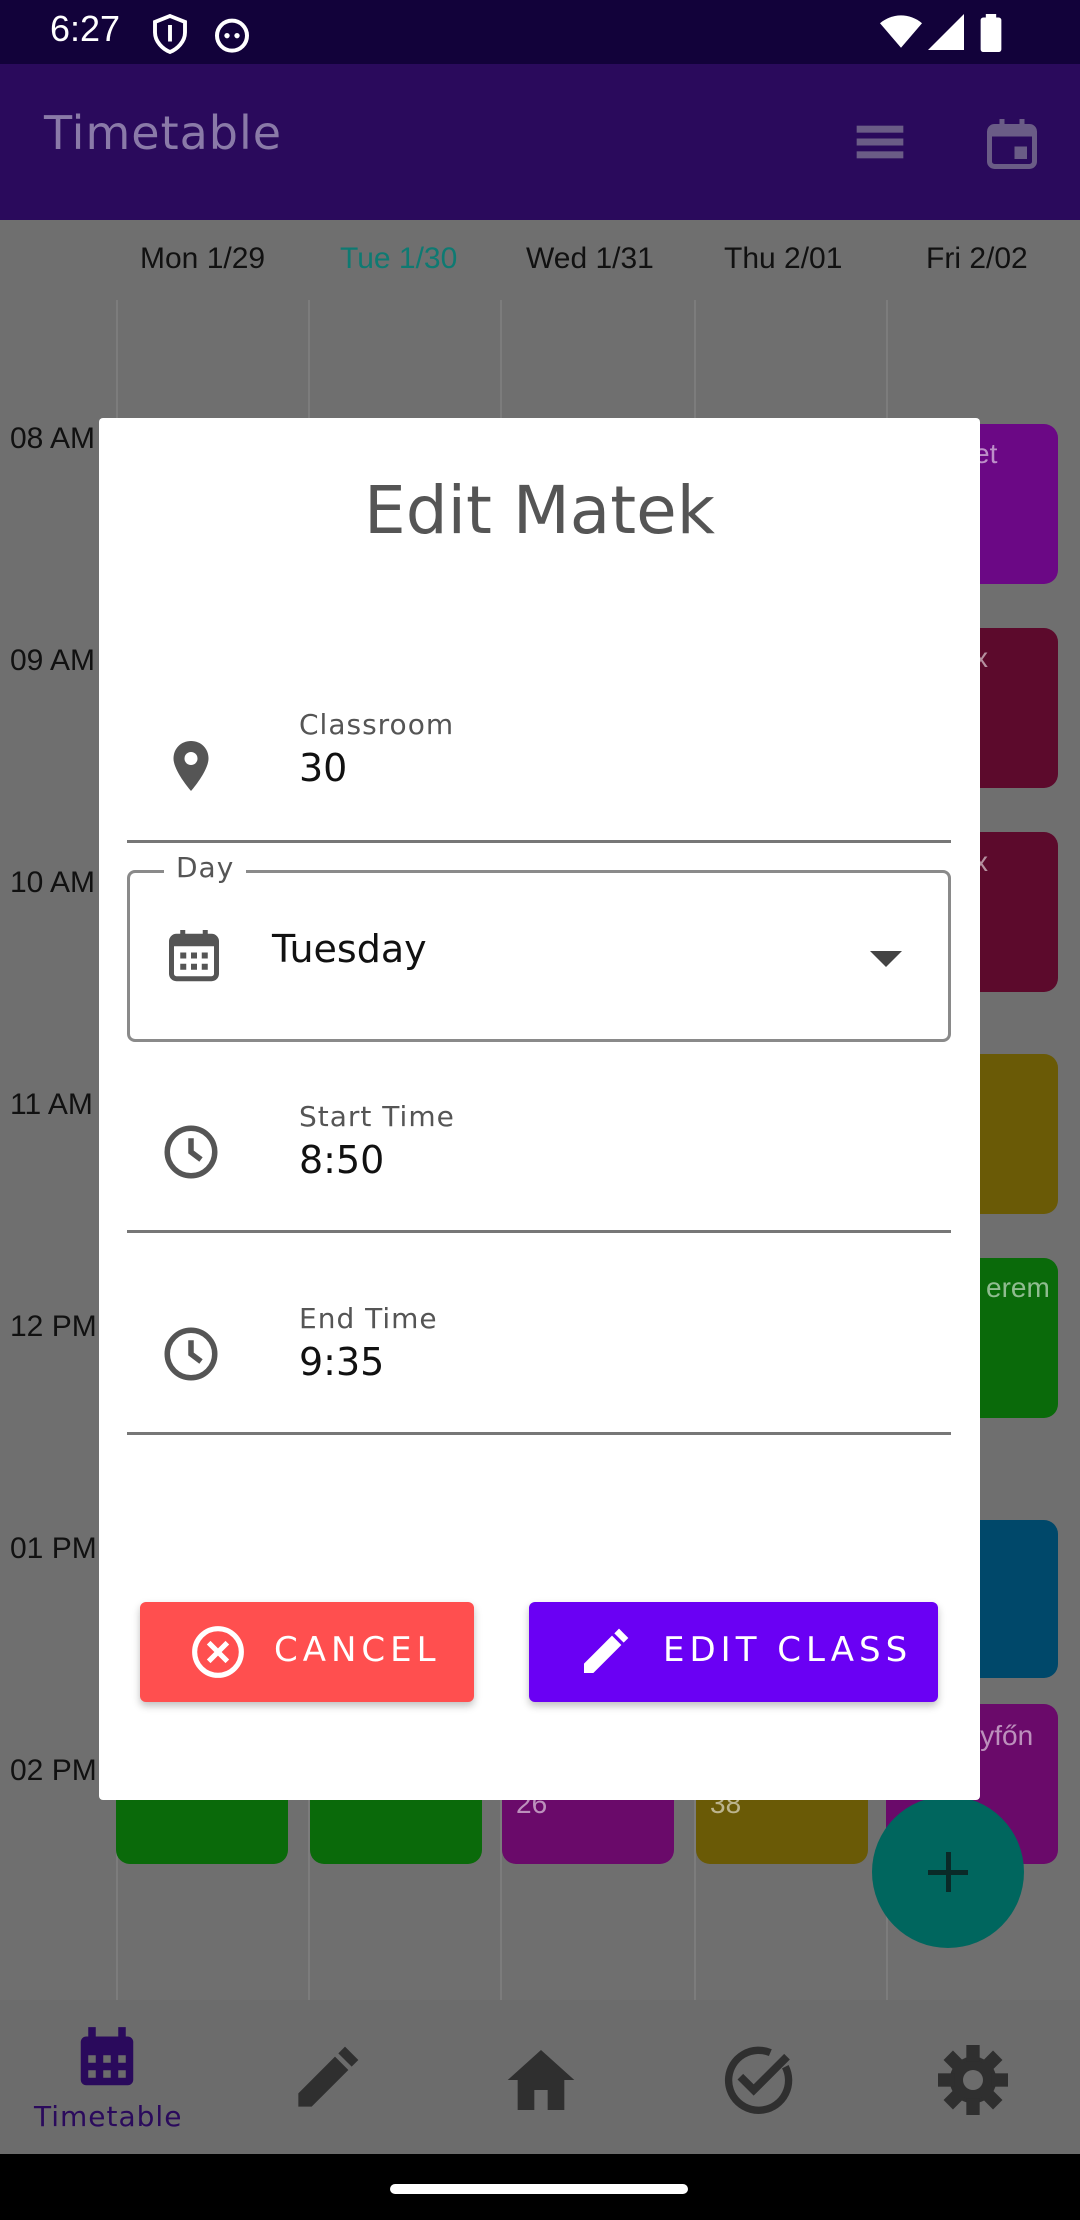  What do you see at coordinates (85, 28) in the screenshot?
I see `status-time: 6:27` at bounding box center [85, 28].